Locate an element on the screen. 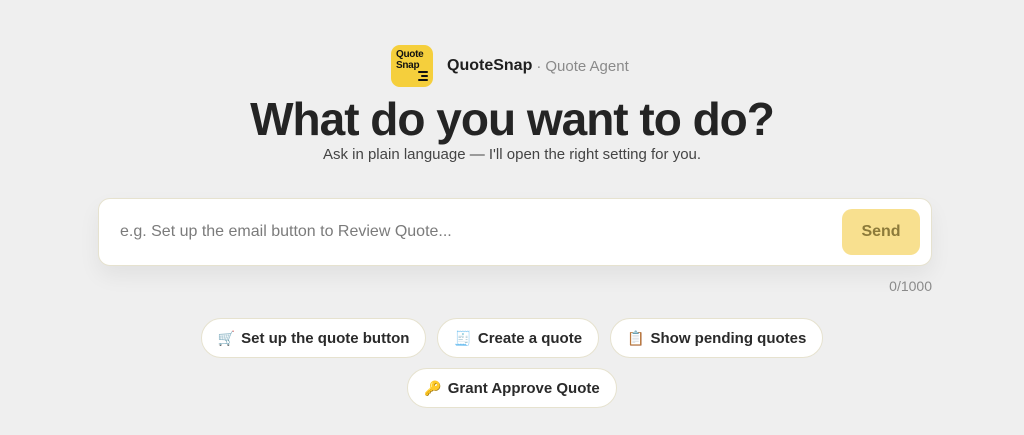  quotesnap-logo: Quote Snap is located at coordinates (412, 66).